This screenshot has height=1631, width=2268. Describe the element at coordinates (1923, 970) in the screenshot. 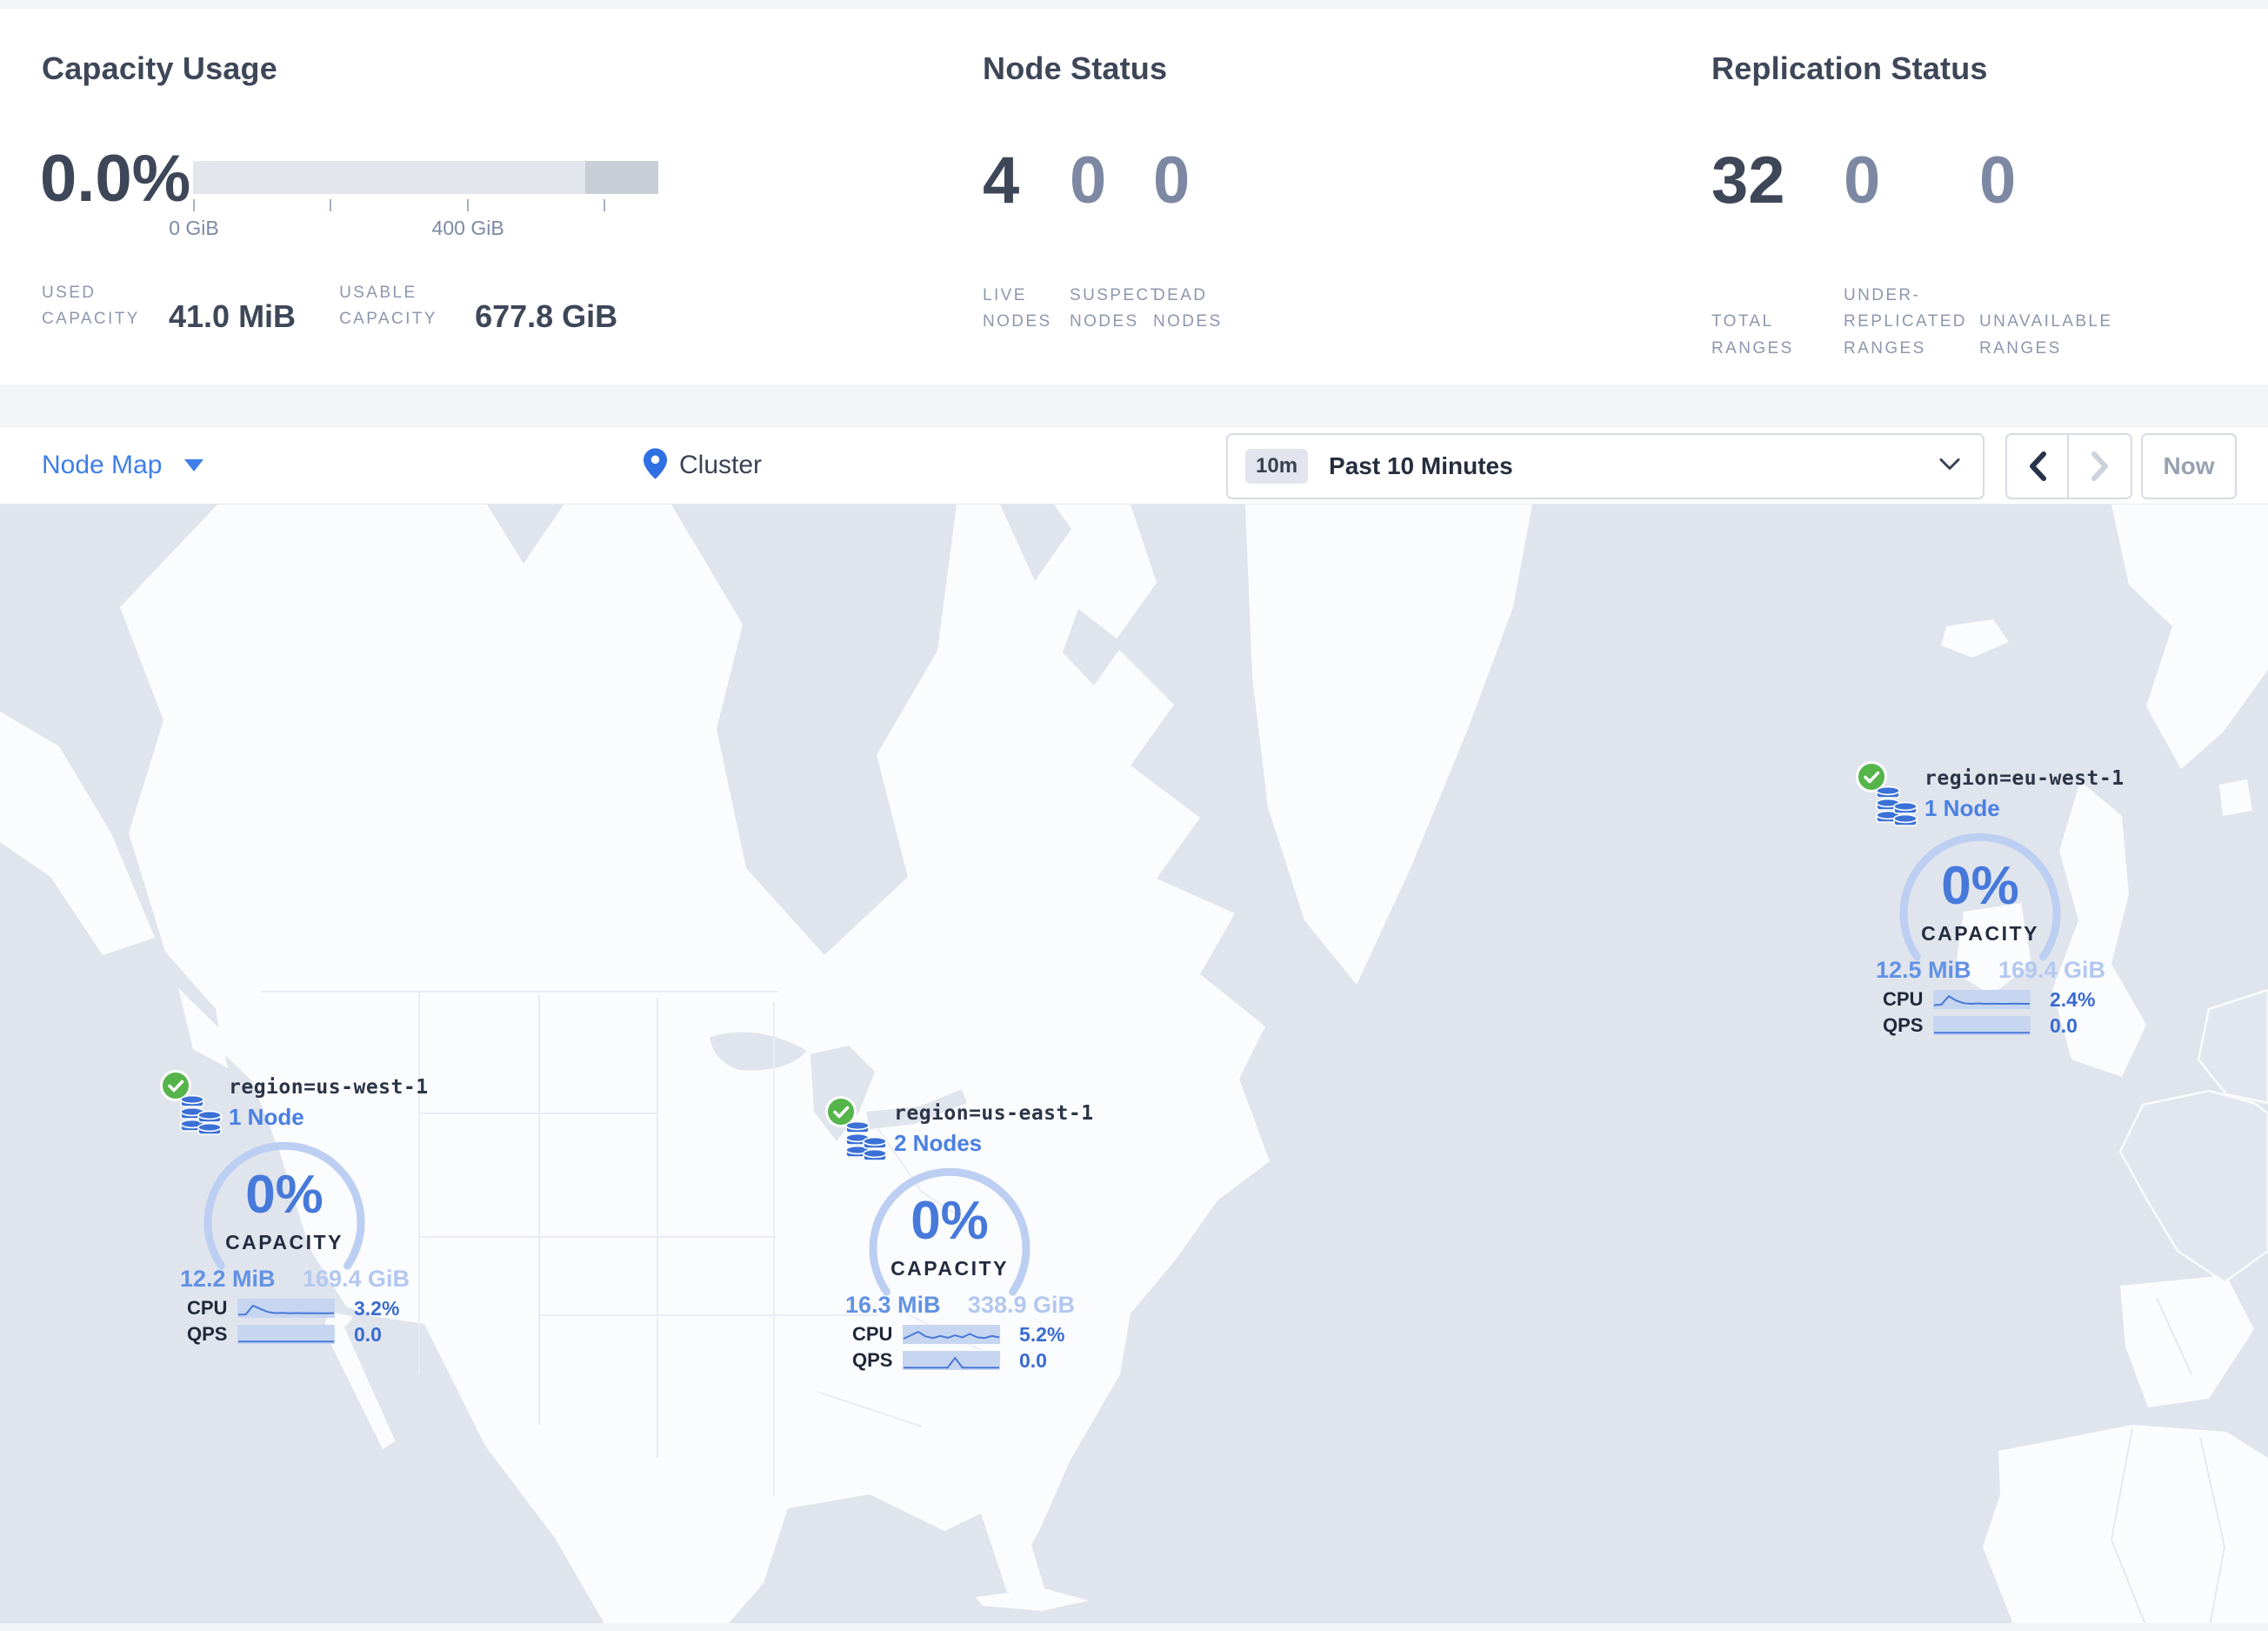

I see `used-value: 12.5 MiB` at that location.